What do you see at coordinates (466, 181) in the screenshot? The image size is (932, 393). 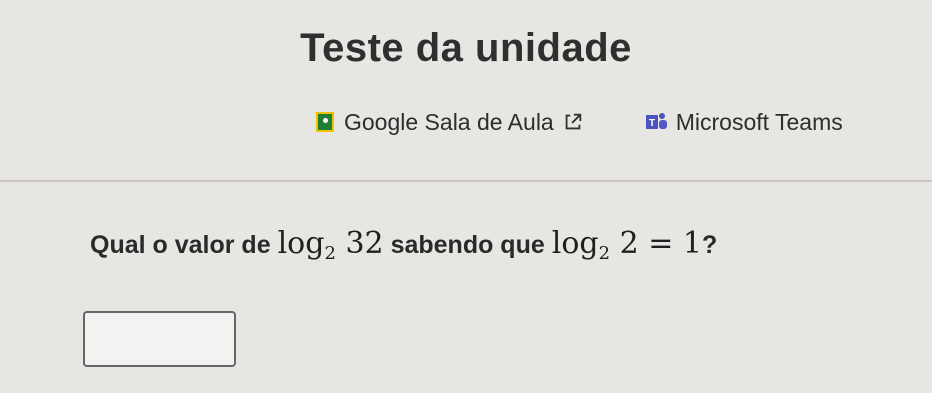 I see `divider` at bounding box center [466, 181].